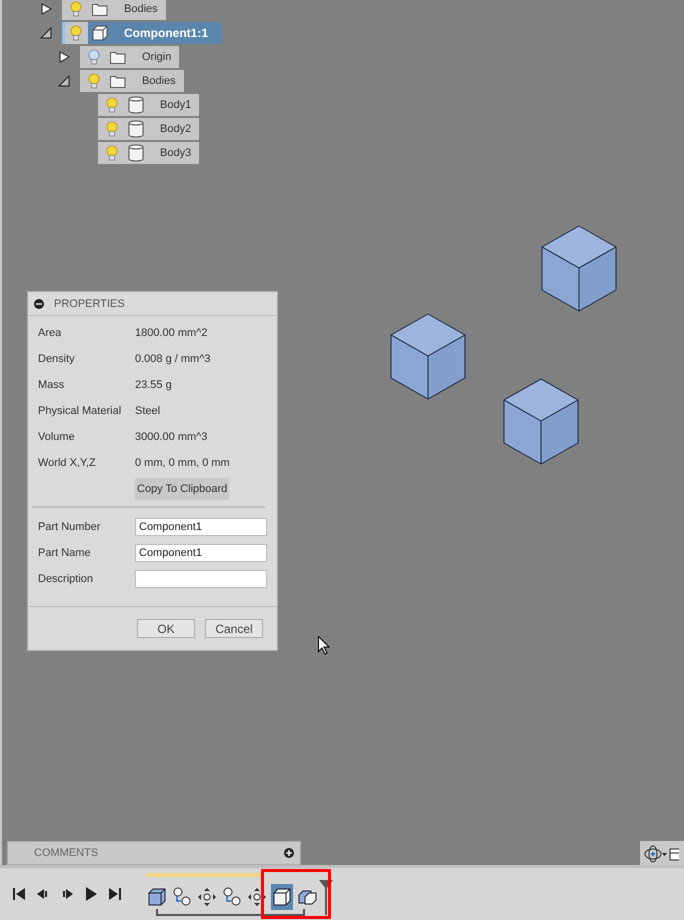 This screenshot has height=920, width=684. What do you see at coordinates (100, 33) in the screenshot?
I see `box-icon` at bounding box center [100, 33].